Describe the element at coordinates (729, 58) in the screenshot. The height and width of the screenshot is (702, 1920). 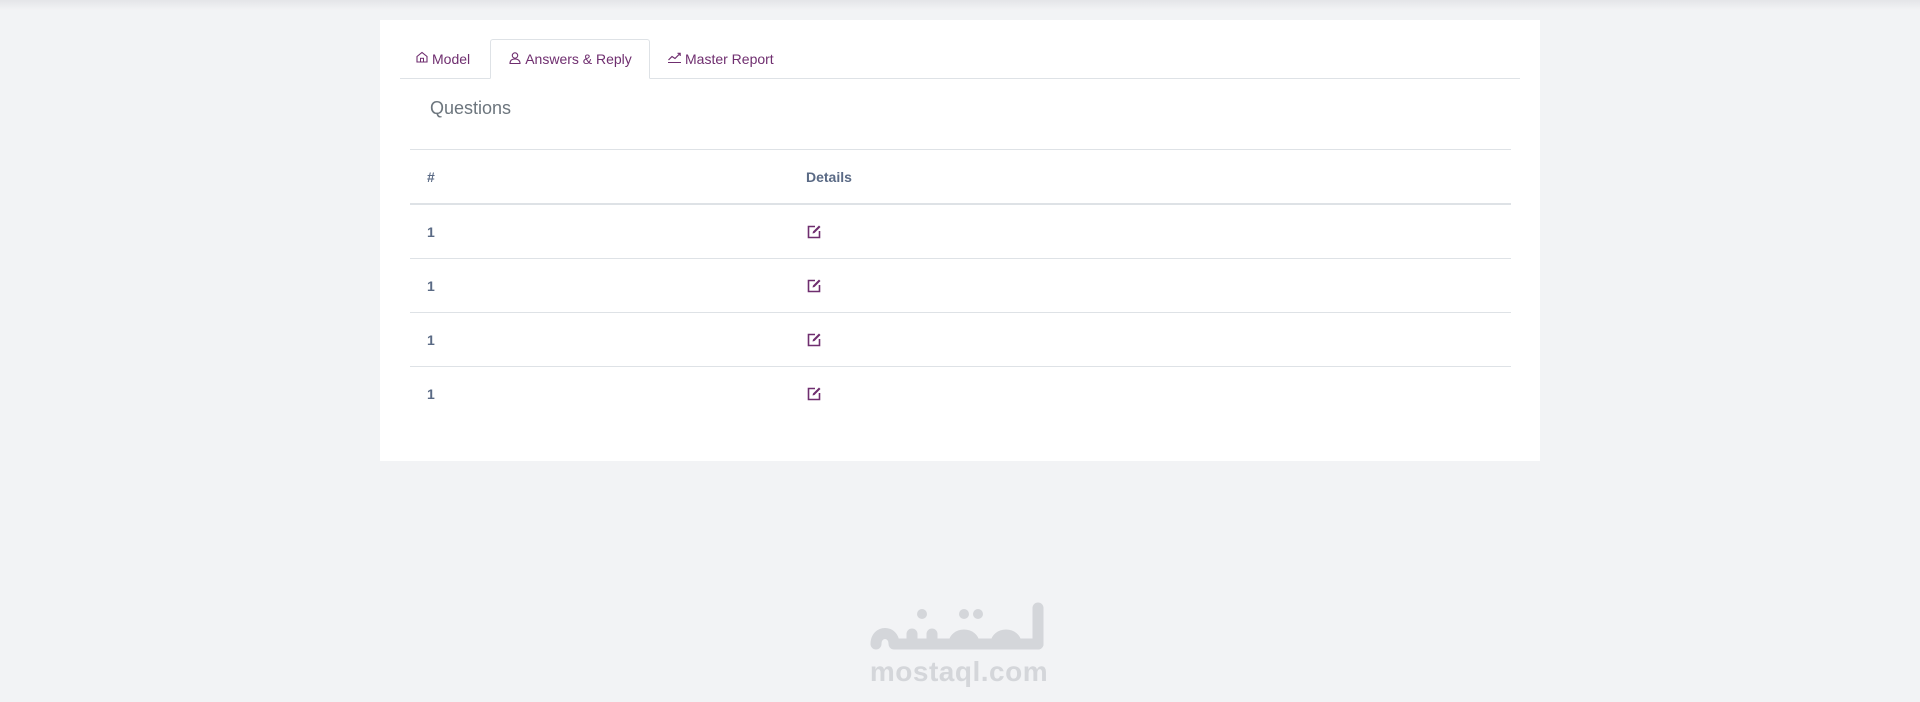
I see `tab-report-label: Master Report` at that location.